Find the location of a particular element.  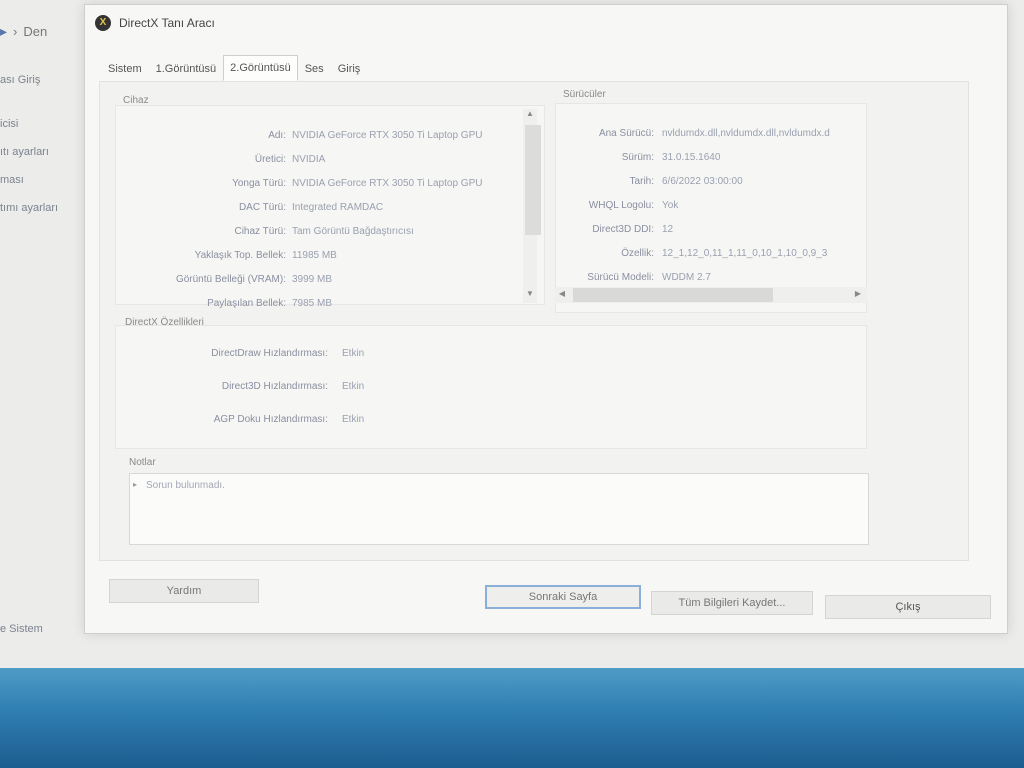

tab-input: Giriş is located at coordinates (349, 69).